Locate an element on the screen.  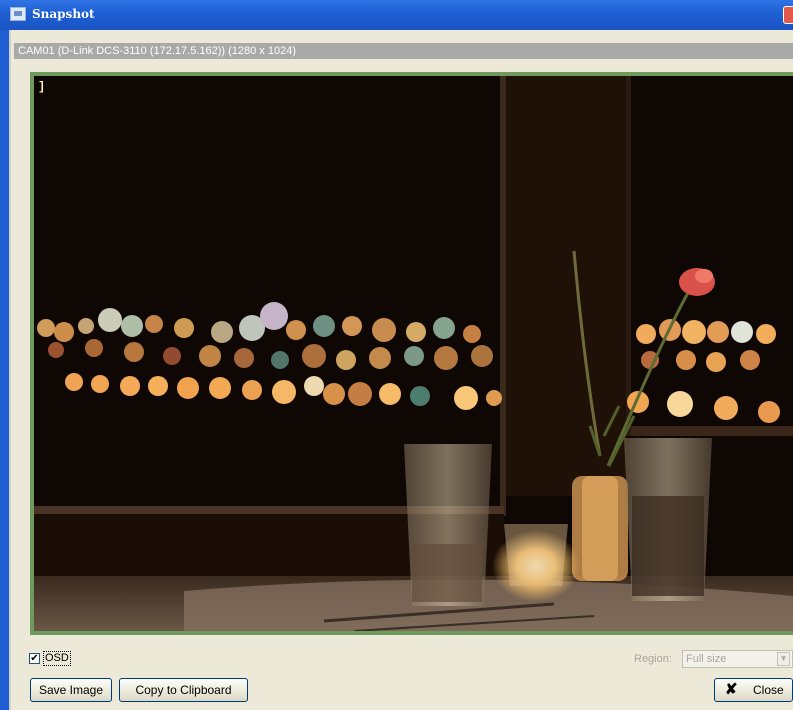
region-dropdown: Full size ▼ is located at coordinates (737, 659).